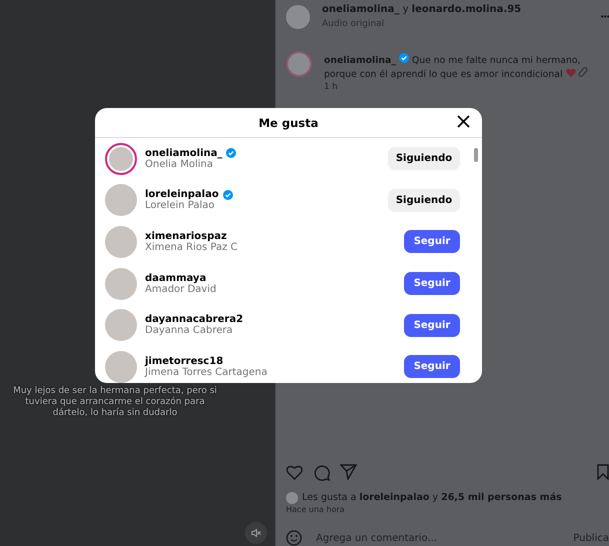 Image resolution: width=609 pixels, height=546 pixels. I want to click on bandage-icon, so click(583, 72).